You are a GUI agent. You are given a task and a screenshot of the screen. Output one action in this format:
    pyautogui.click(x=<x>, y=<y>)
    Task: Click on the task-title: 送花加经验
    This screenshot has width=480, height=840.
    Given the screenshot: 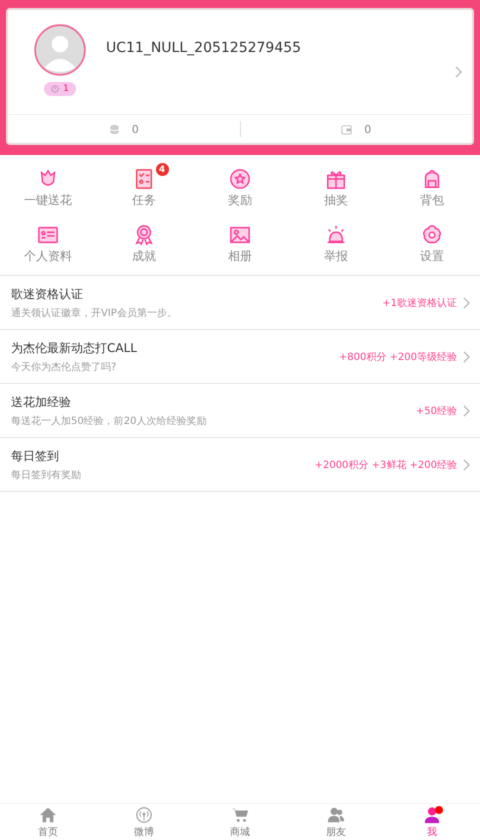 What is the action you would take?
    pyautogui.click(x=41, y=402)
    